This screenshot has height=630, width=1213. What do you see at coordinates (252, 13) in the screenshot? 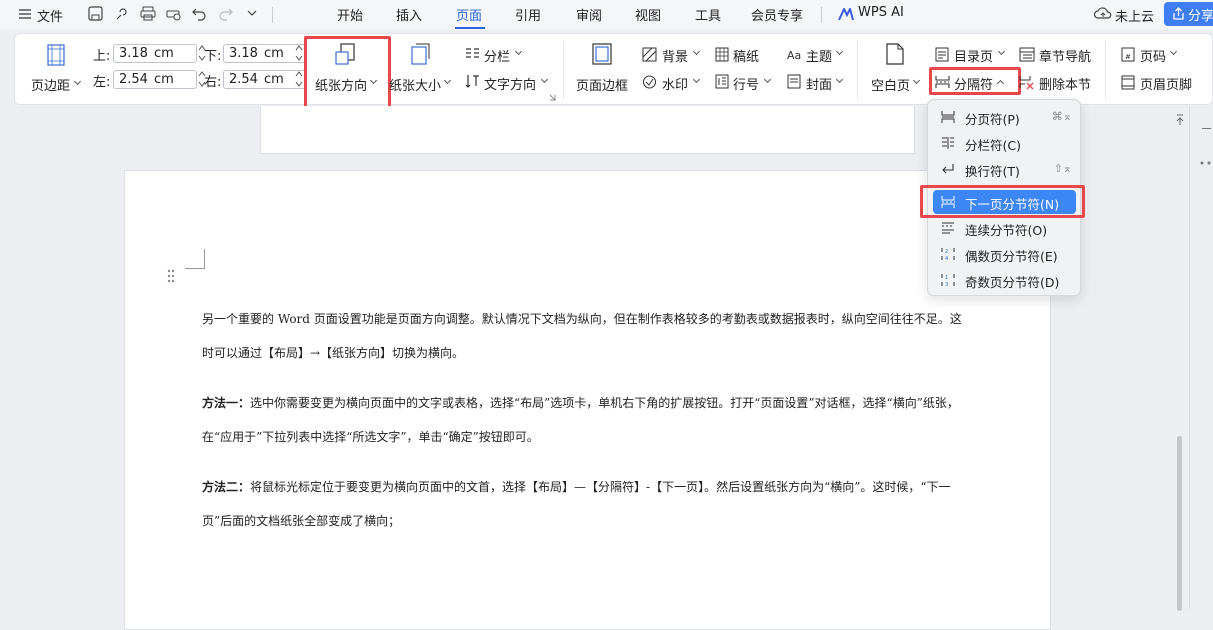
I see `more-chevron-icon` at bounding box center [252, 13].